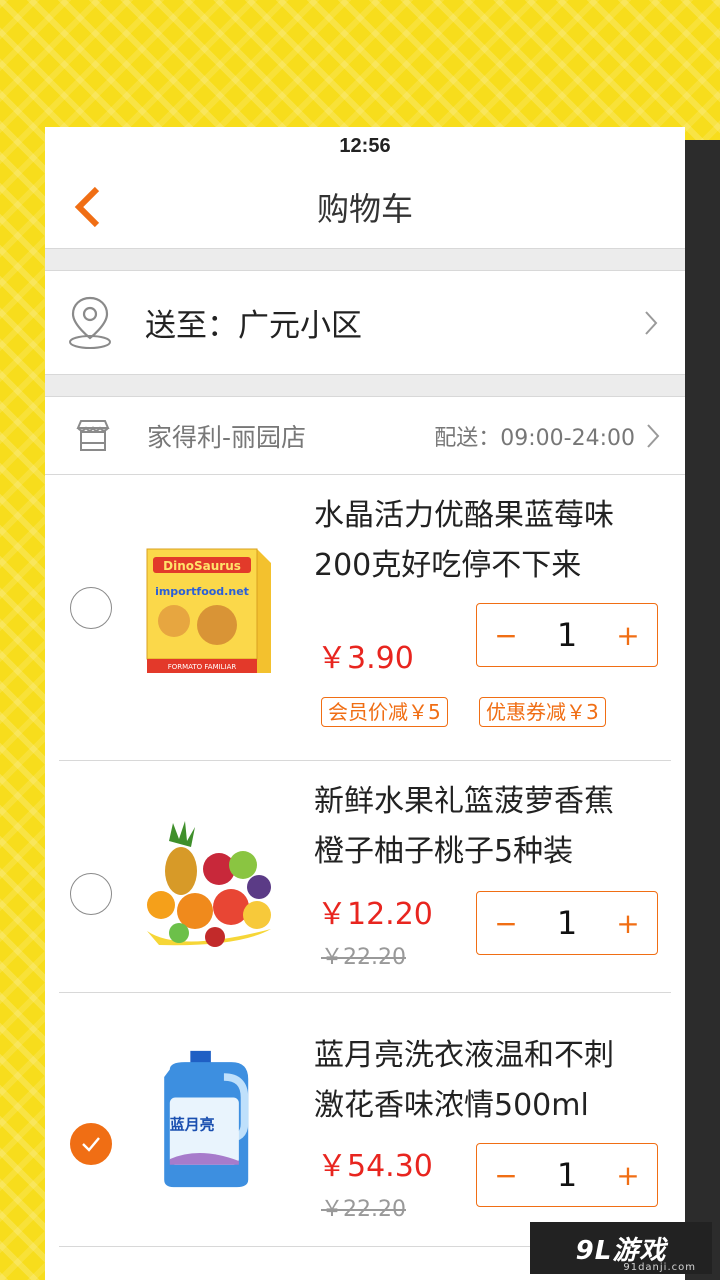  What do you see at coordinates (365, 323) in the screenshot?
I see `delivery-address-row: 送至：广元小区` at bounding box center [365, 323].